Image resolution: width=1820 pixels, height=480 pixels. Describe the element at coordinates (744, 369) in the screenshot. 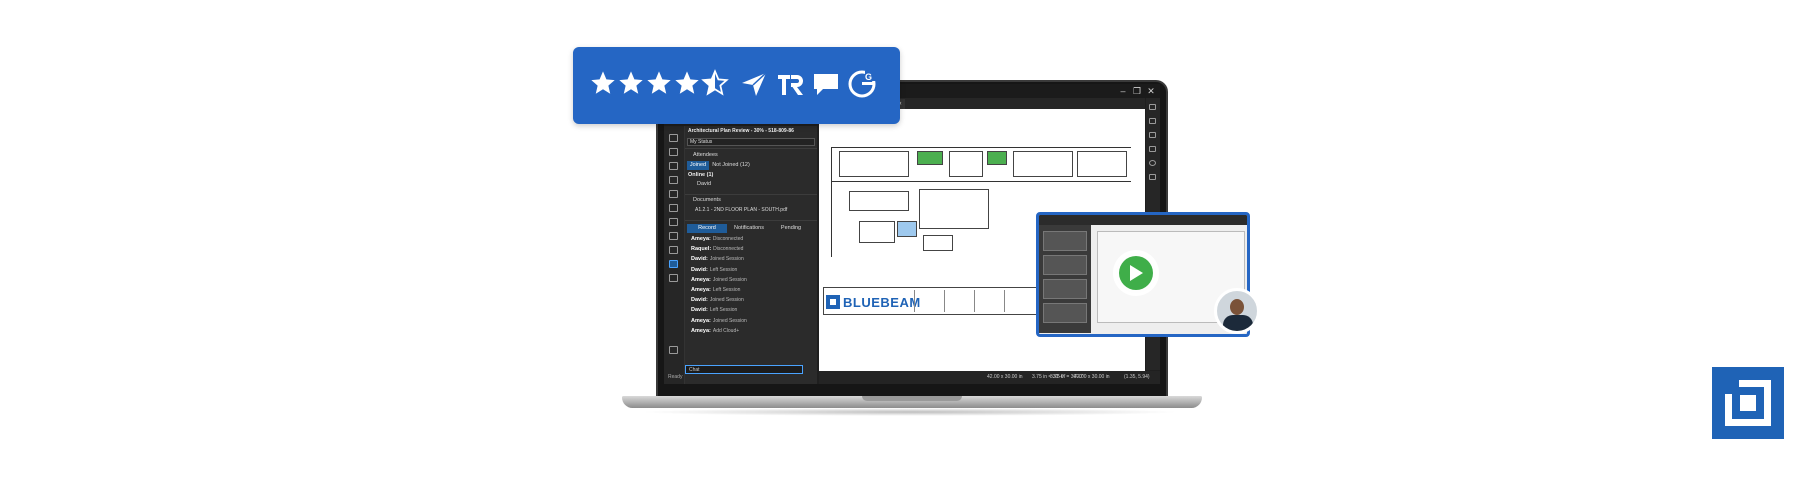

I see `chat-input: Chat` at that location.